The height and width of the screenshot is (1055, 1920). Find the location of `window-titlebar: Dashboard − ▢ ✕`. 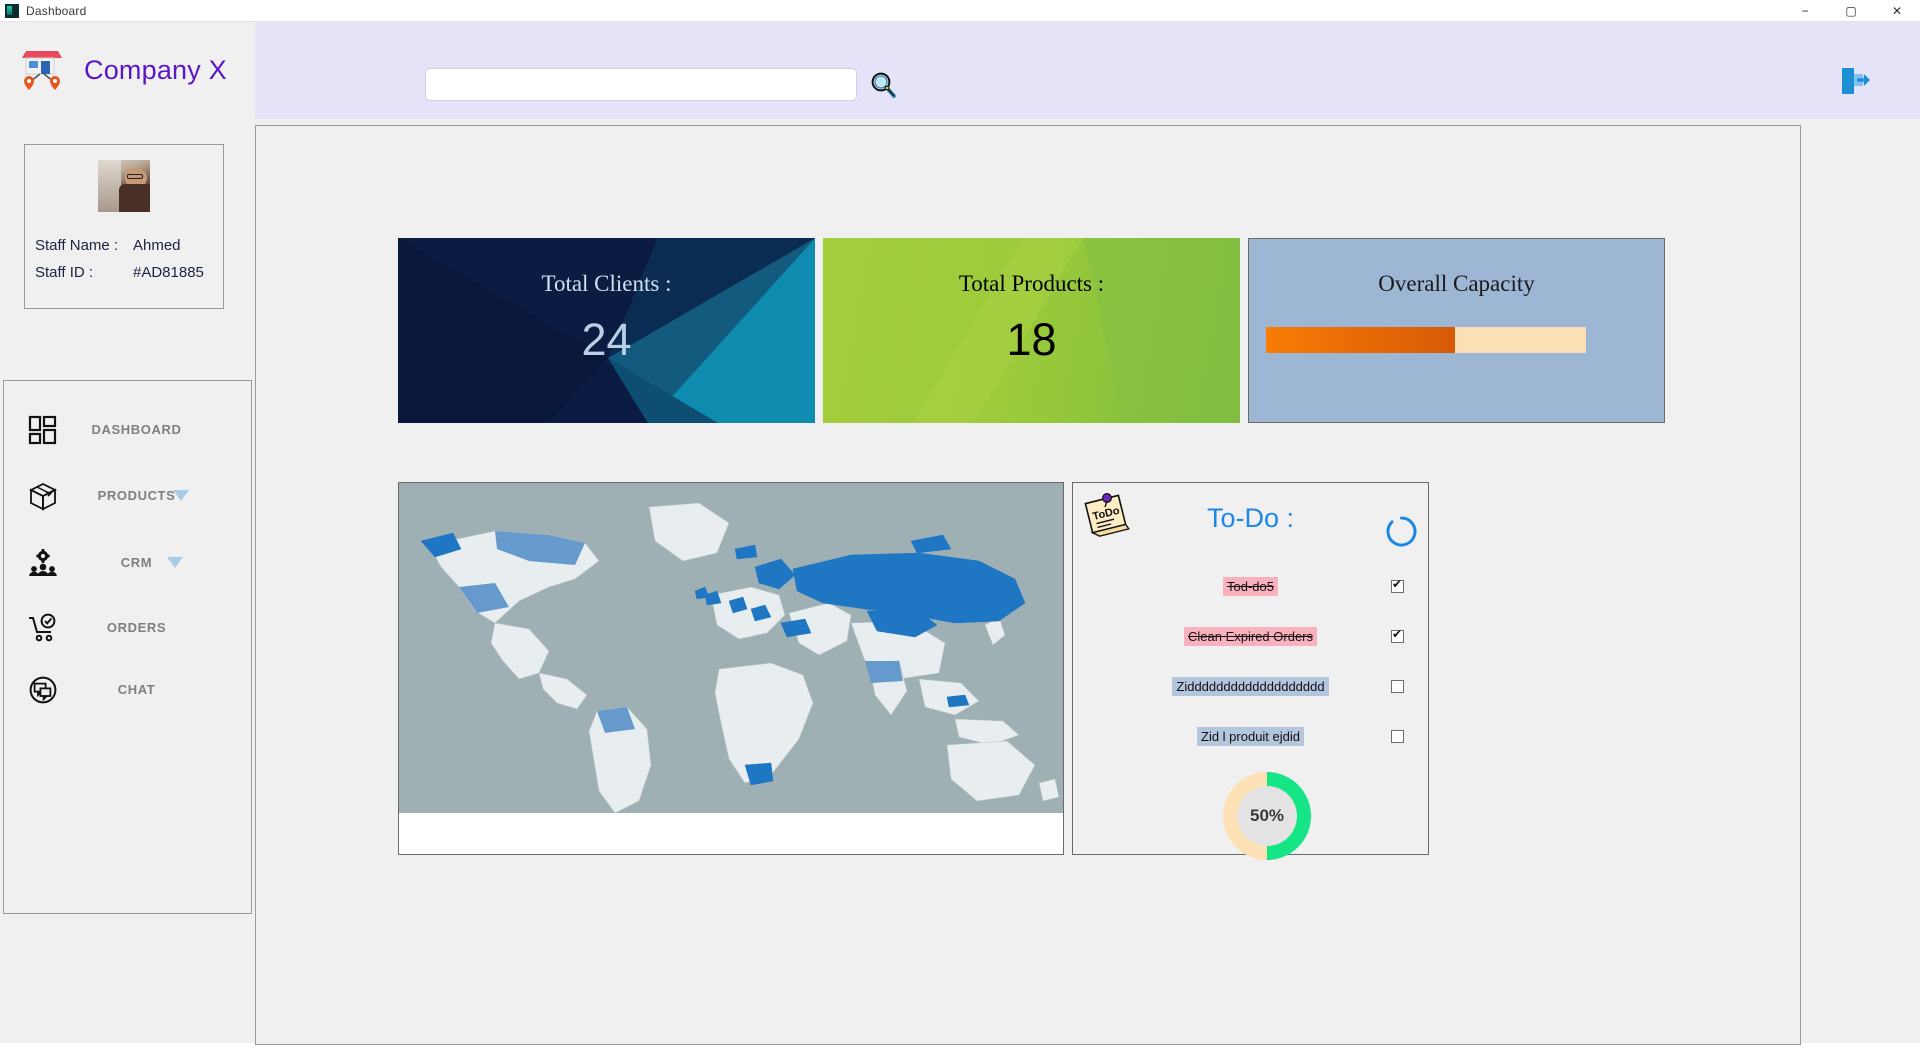

window-titlebar: Dashboard − ▢ ✕ is located at coordinates (960, 11).